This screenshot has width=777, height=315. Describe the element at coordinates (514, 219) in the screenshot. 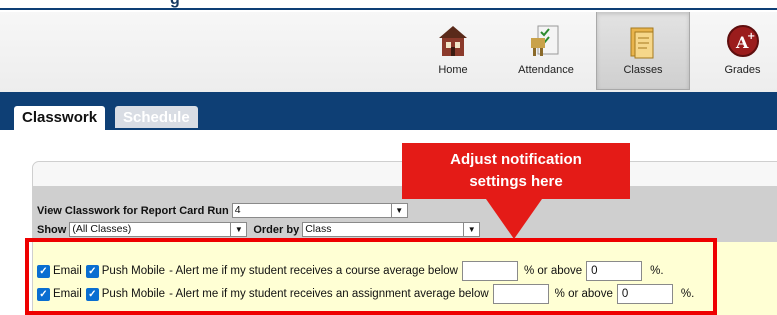

I see `callout-arrow-icon` at that location.